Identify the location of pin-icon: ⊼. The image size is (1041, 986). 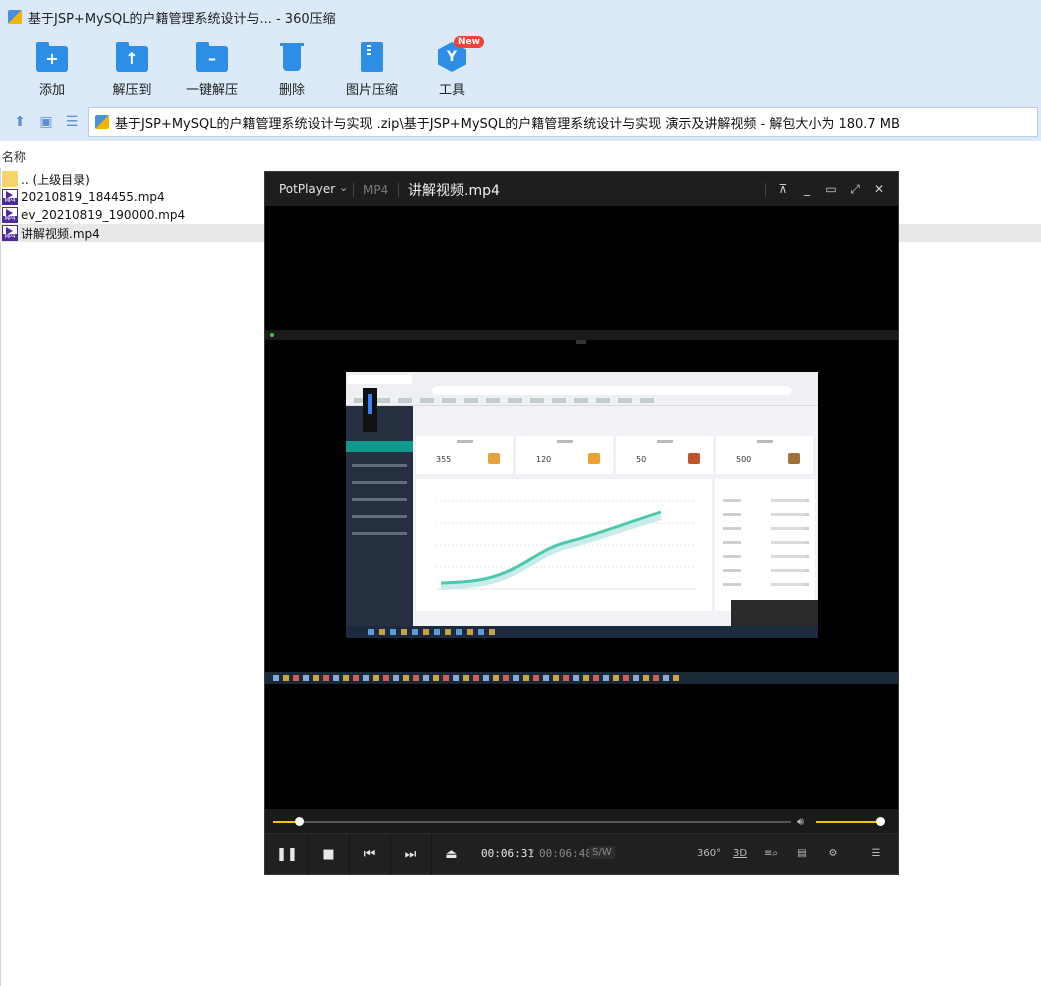
(783, 189).